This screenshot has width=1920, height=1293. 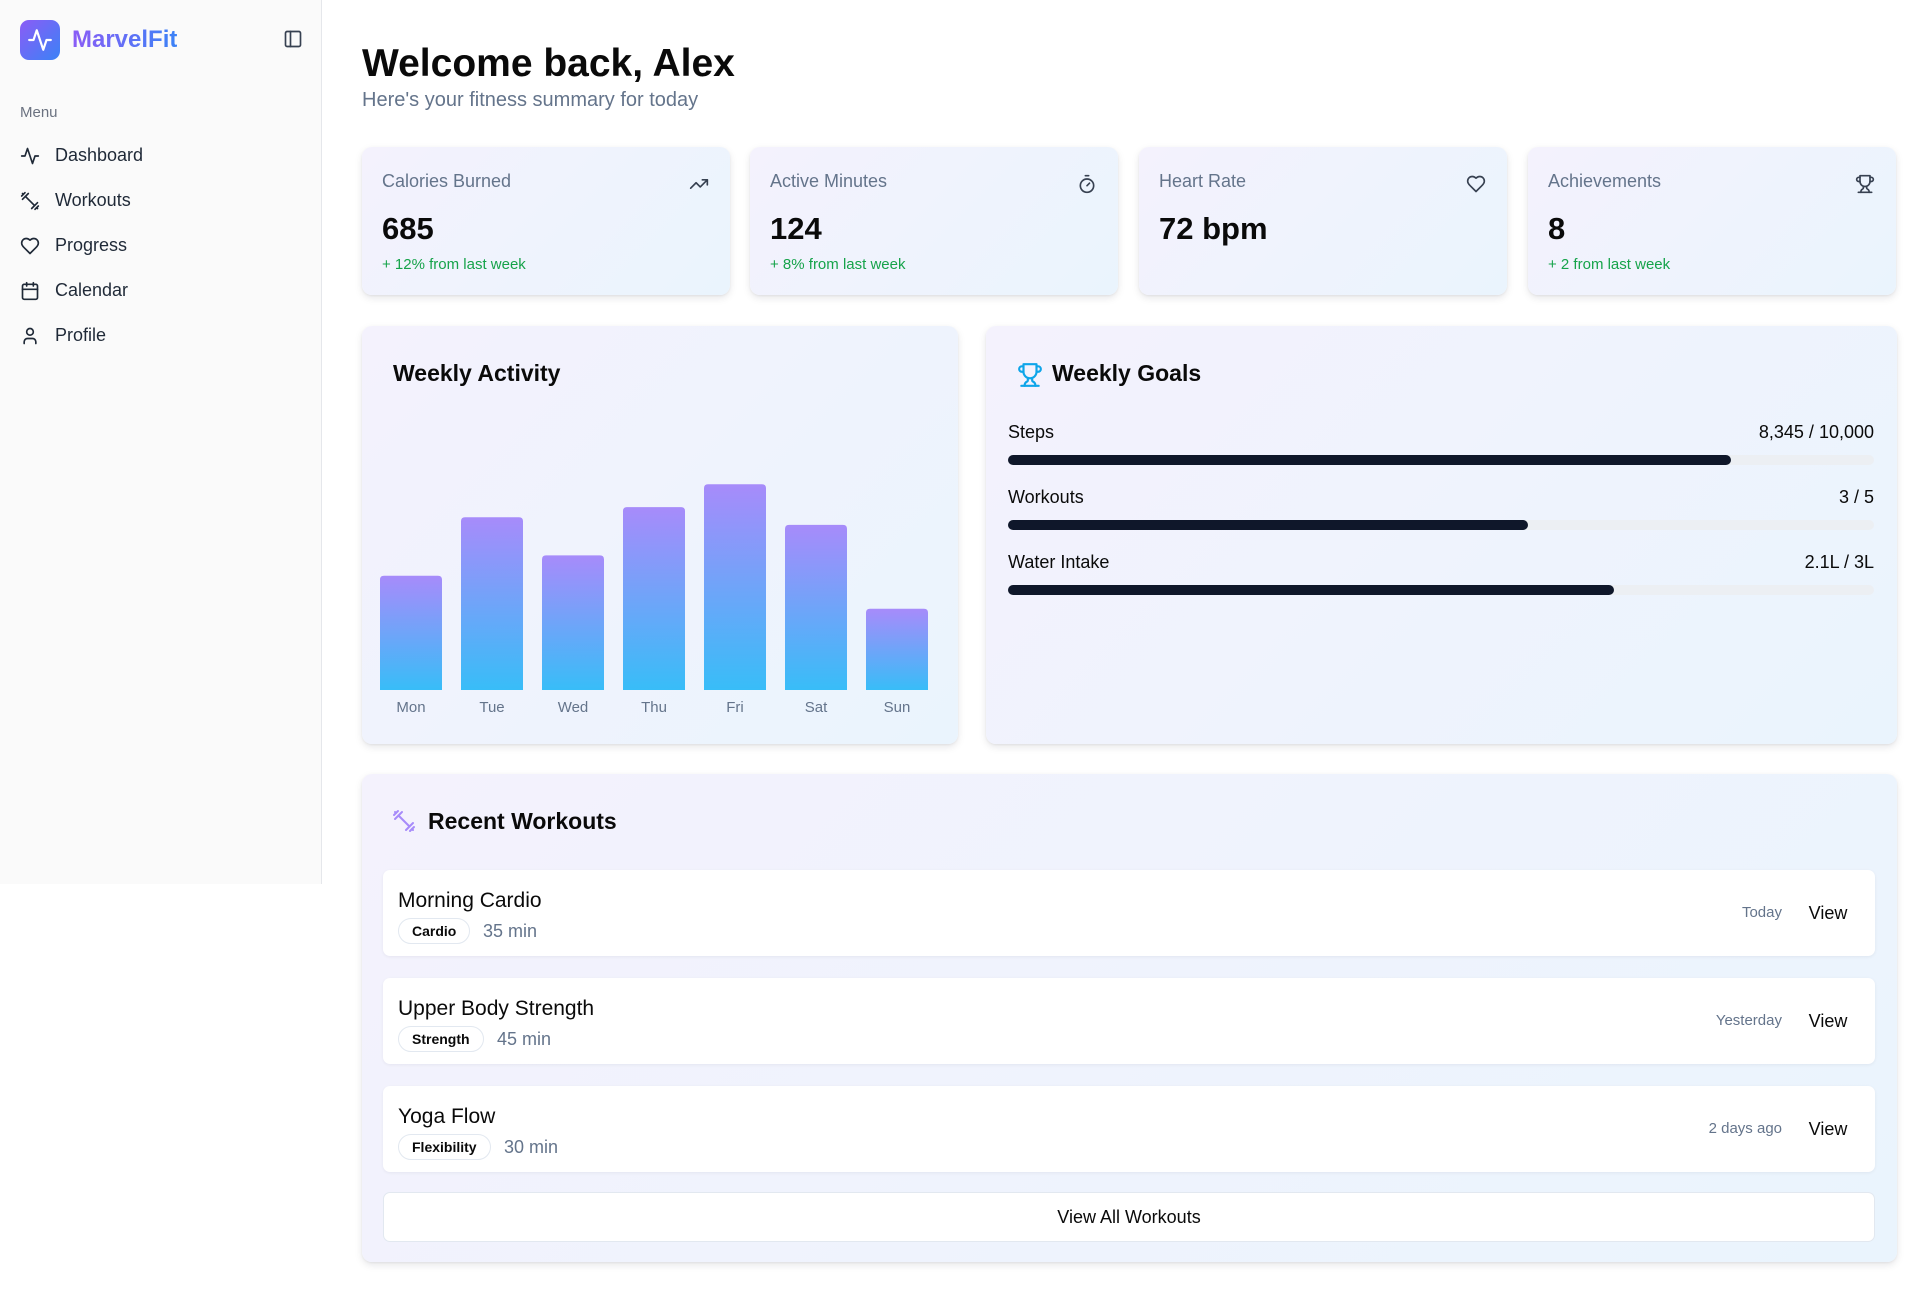 What do you see at coordinates (796, 228) in the screenshot?
I see `stat-value: 124` at bounding box center [796, 228].